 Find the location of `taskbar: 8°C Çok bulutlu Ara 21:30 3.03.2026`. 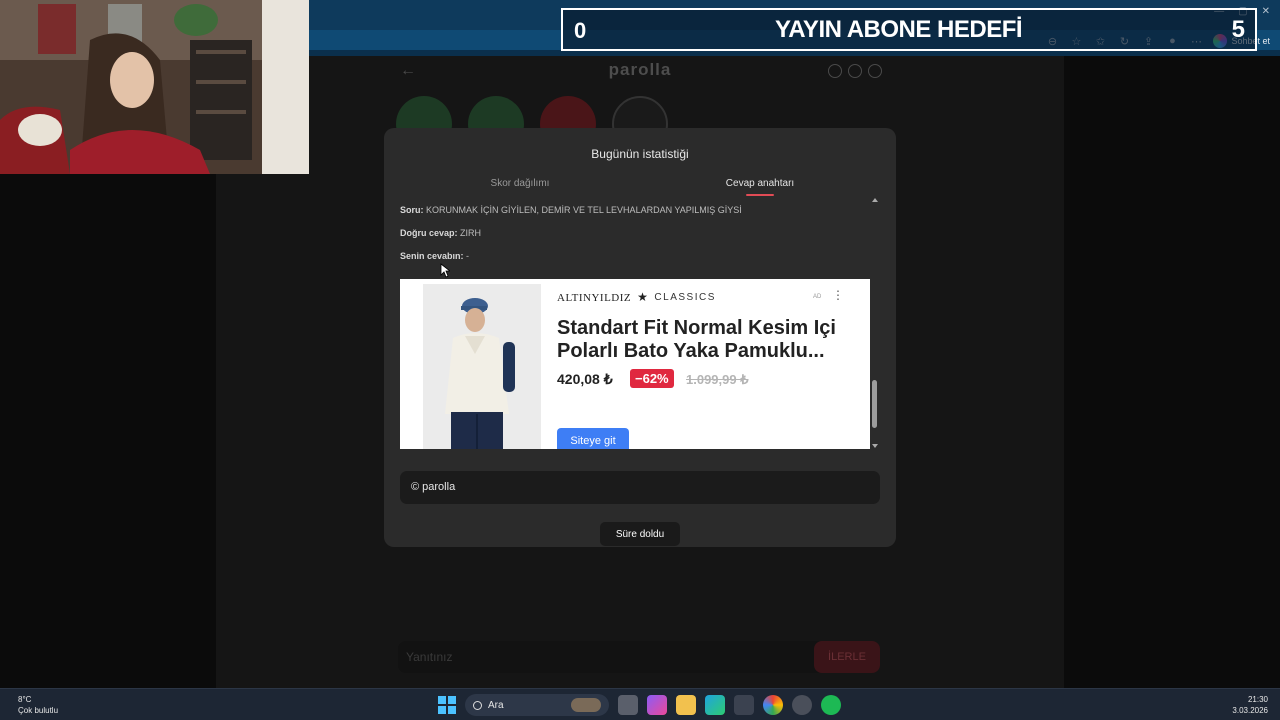

taskbar: 8°C Çok bulutlu Ara 21:30 3.03.2026 is located at coordinates (640, 704).